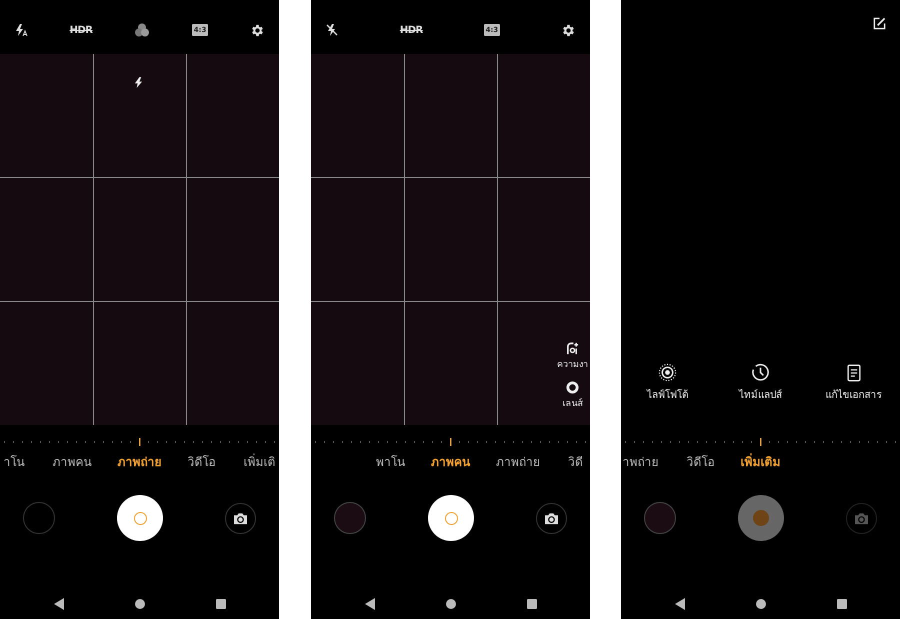 Image resolution: width=900 pixels, height=619 pixels. What do you see at coordinates (14, 461) in the screenshot?
I see `mode-tab: าโน` at bounding box center [14, 461].